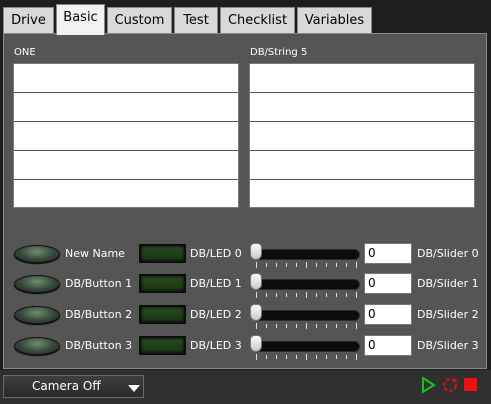 Image resolution: width=491 pixels, height=404 pixels. Describe the element at coordinates (216, 253) in the screenshot. I see `led-label: DB/LED 0` at that location.